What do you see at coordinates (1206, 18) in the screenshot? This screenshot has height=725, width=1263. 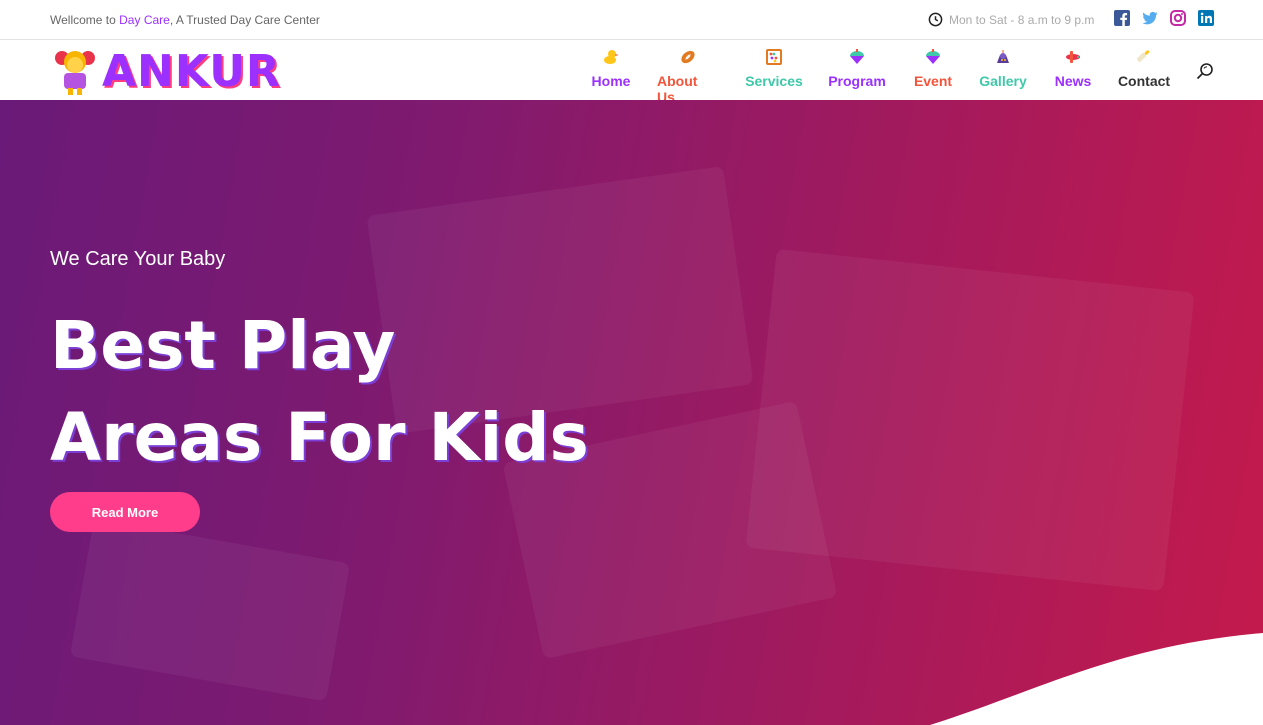 I see `linkedin-icon` at bounding box center [1206, 18].